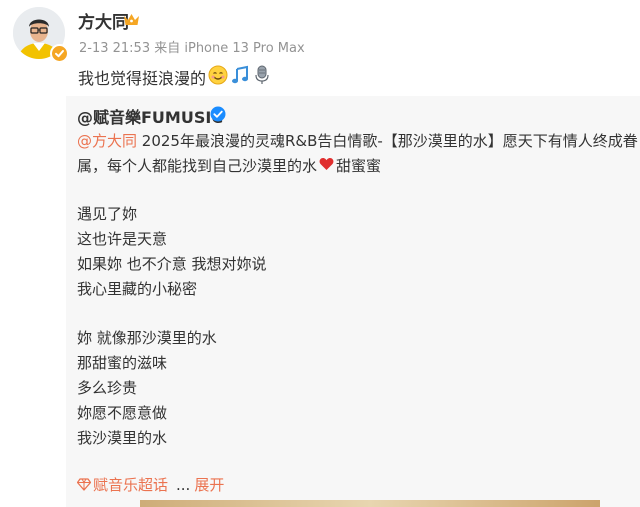 The image size is (640, 507). Describe the element at coordinates (218, 77) in the screenshot. I see `smile-emoji-icon` at that location.